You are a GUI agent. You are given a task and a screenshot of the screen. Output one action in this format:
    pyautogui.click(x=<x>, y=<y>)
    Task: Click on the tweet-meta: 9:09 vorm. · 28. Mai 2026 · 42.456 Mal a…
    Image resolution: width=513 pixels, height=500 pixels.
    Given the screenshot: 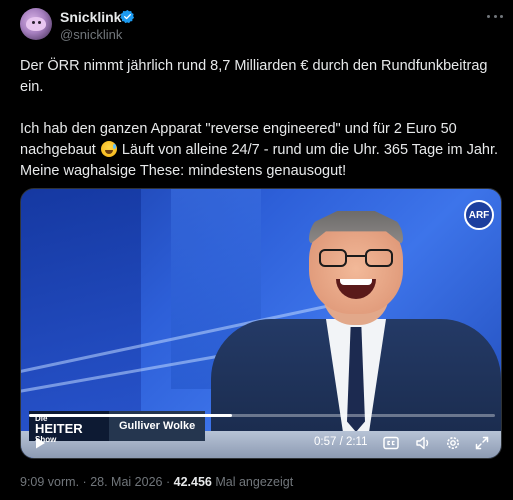 What is the action you would take?
    pyautogui.click(x=156, y=482)
    